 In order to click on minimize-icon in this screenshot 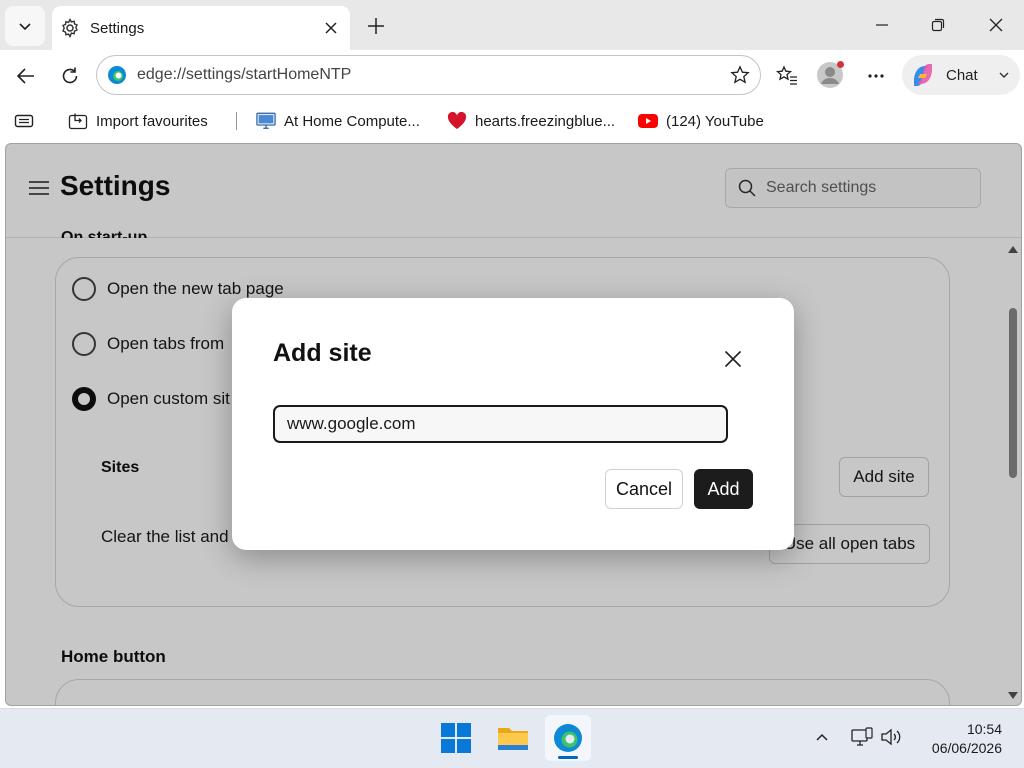, I will do `click(882, 25)`.